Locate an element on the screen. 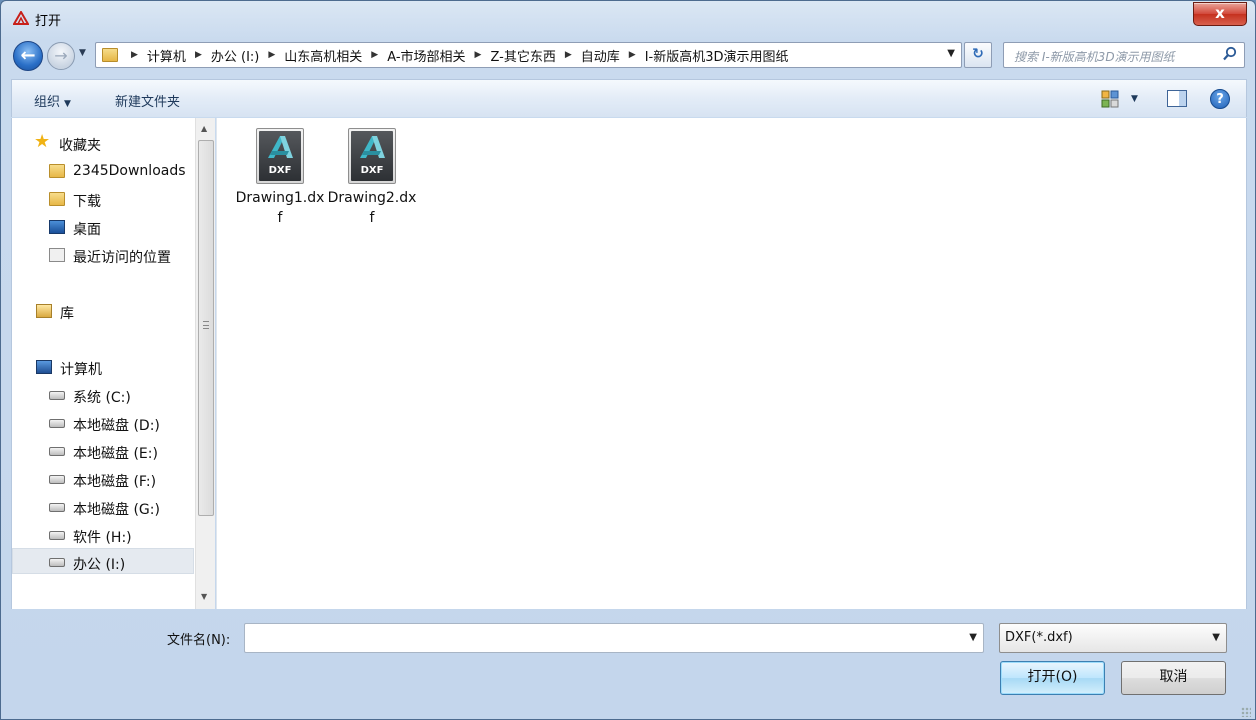 The image size is (1256, 720). search-input: 搜索 I-新版高机3D演示用图纸 is located at coordinates (1124, 55).